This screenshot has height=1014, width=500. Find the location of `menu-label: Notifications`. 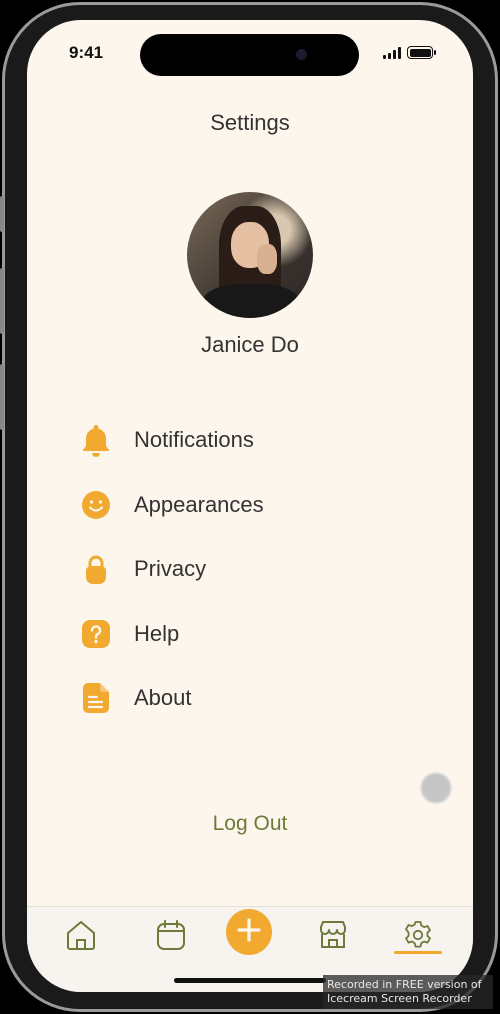

menu-label: Notifications is located at coordinates (194, 440).